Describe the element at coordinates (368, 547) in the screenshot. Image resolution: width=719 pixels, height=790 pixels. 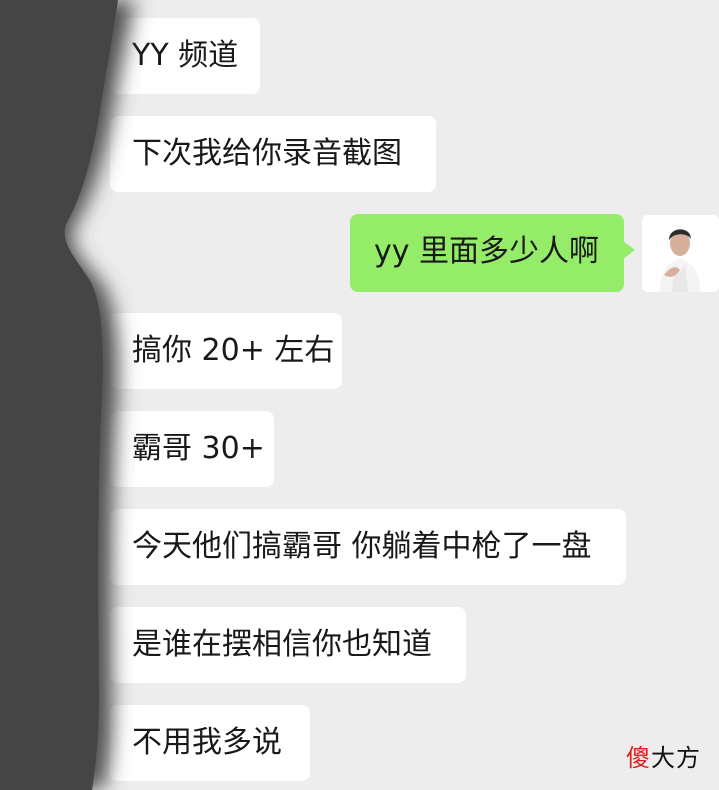
I see `message-bubble-6: 今天他们搞霸哥 你躺着中枪了一盘` at that location.